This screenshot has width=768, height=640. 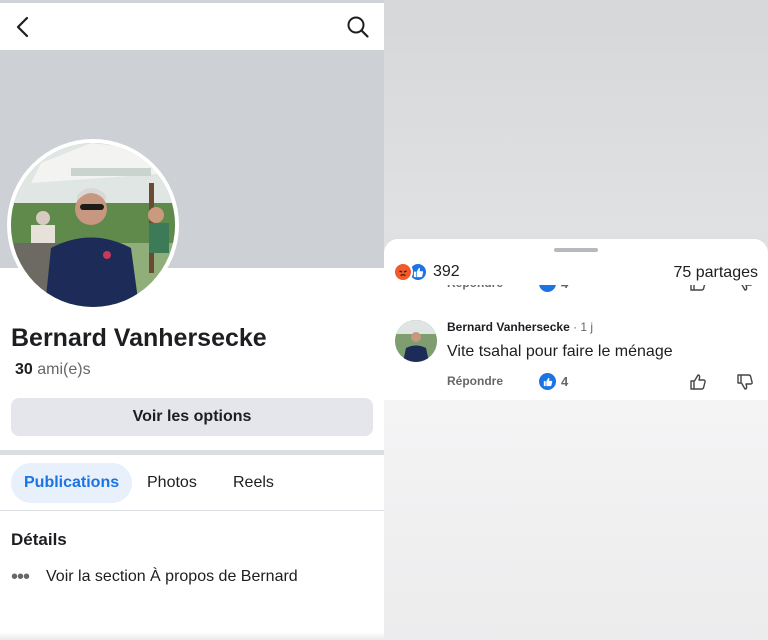 What do you see at coordinates (745, 382) in the screenshot?
I see `thumb-down-icon` at bounding box center [745, 382].